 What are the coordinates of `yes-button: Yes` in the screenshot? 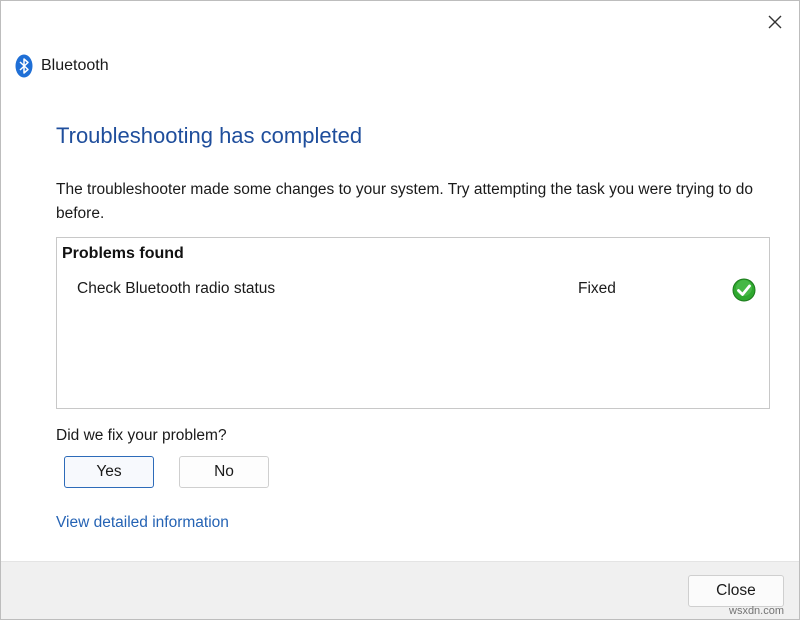 It's located at (109, 472).